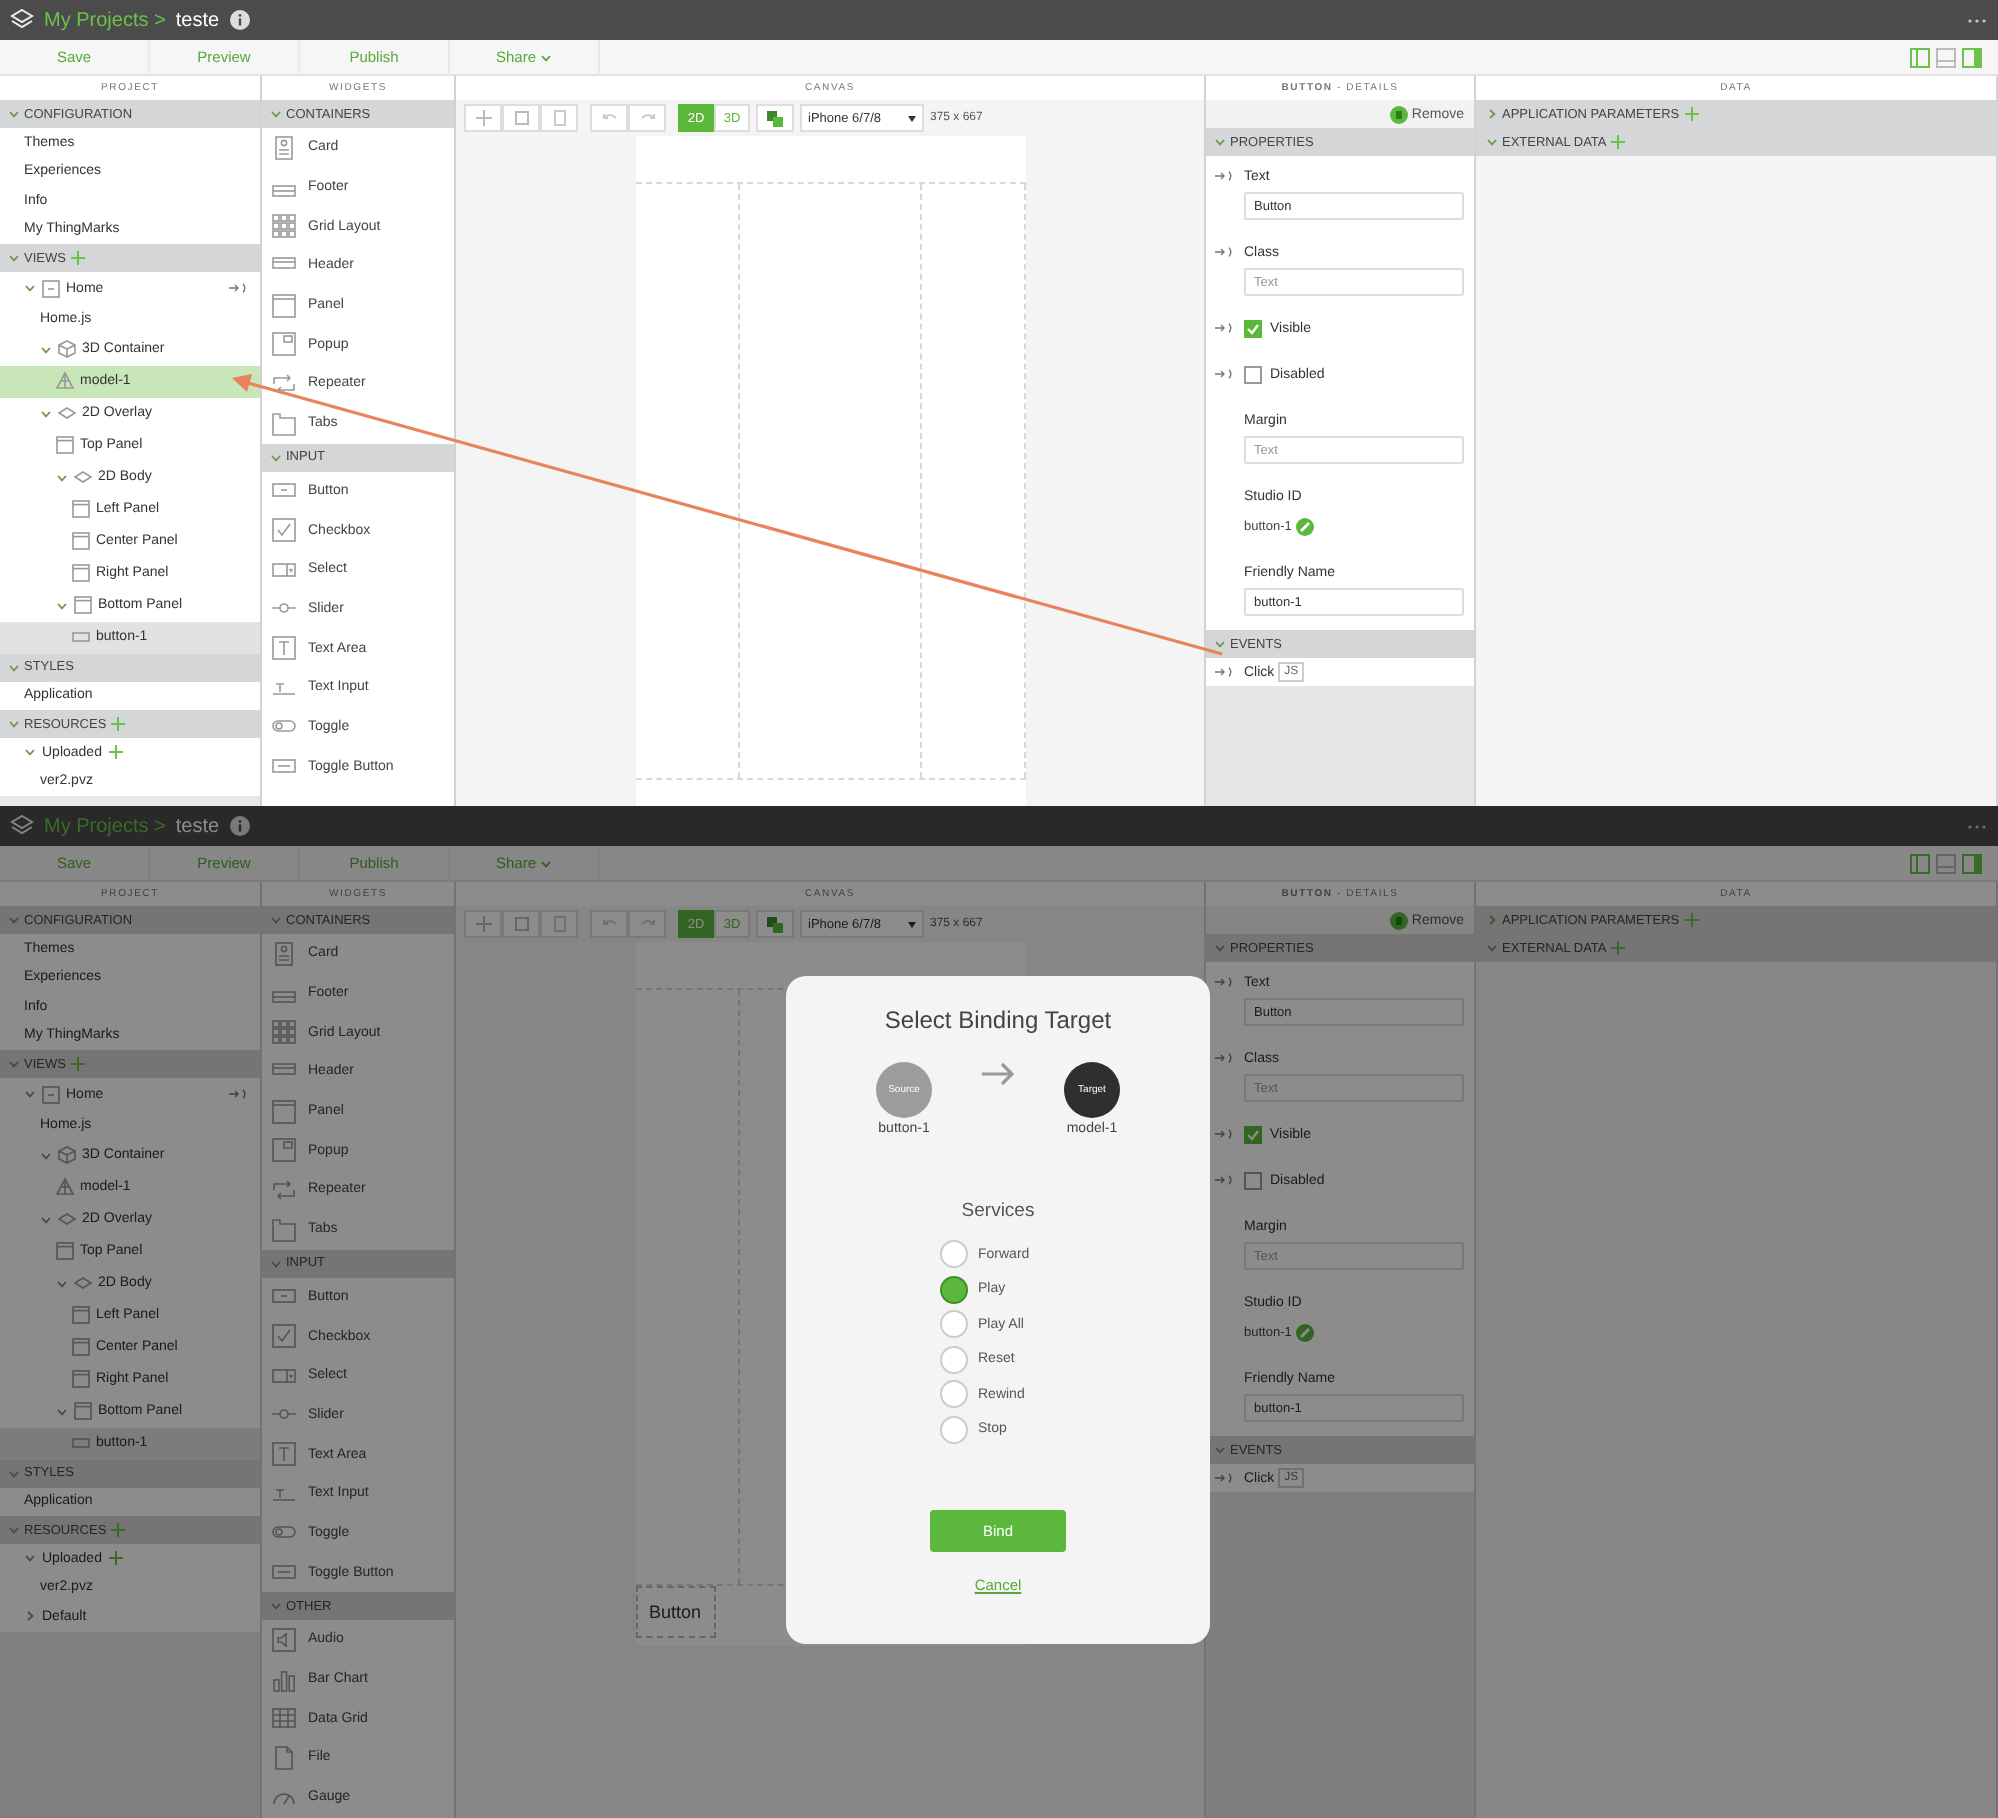  I want to click on tabs-icon, so click(284, 1229).